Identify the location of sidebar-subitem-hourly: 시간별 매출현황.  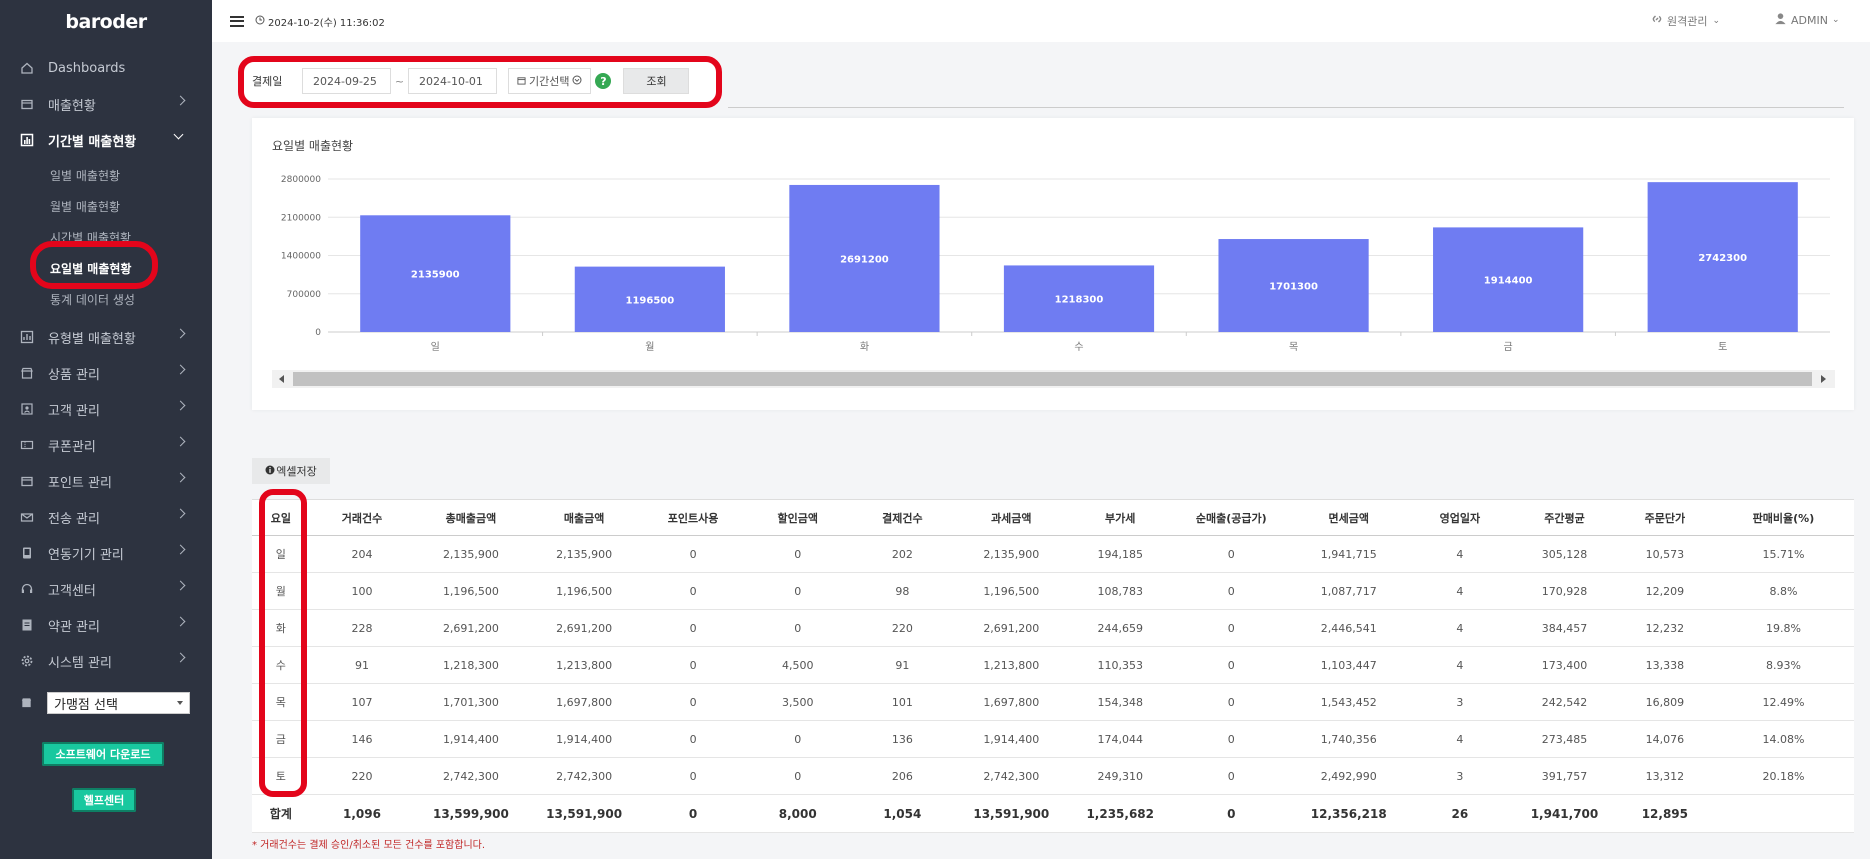
(106, 237).